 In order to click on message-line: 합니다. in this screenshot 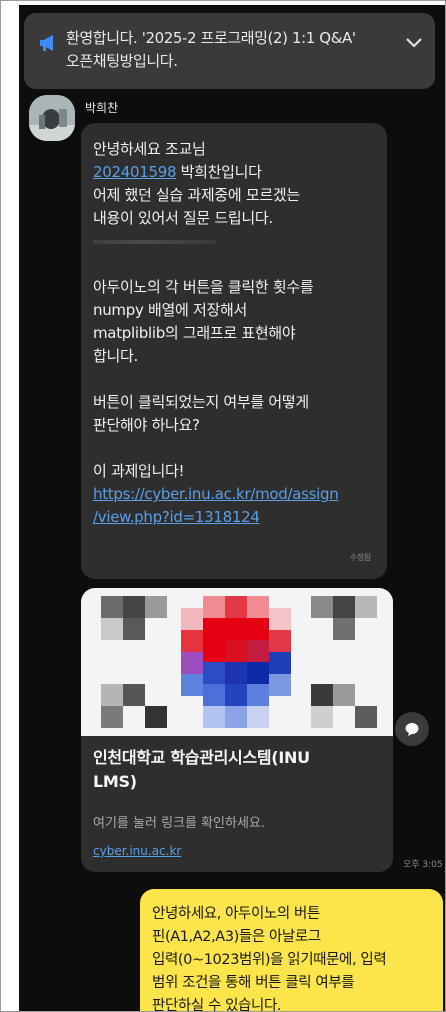, I will do `click(115, 356)`.